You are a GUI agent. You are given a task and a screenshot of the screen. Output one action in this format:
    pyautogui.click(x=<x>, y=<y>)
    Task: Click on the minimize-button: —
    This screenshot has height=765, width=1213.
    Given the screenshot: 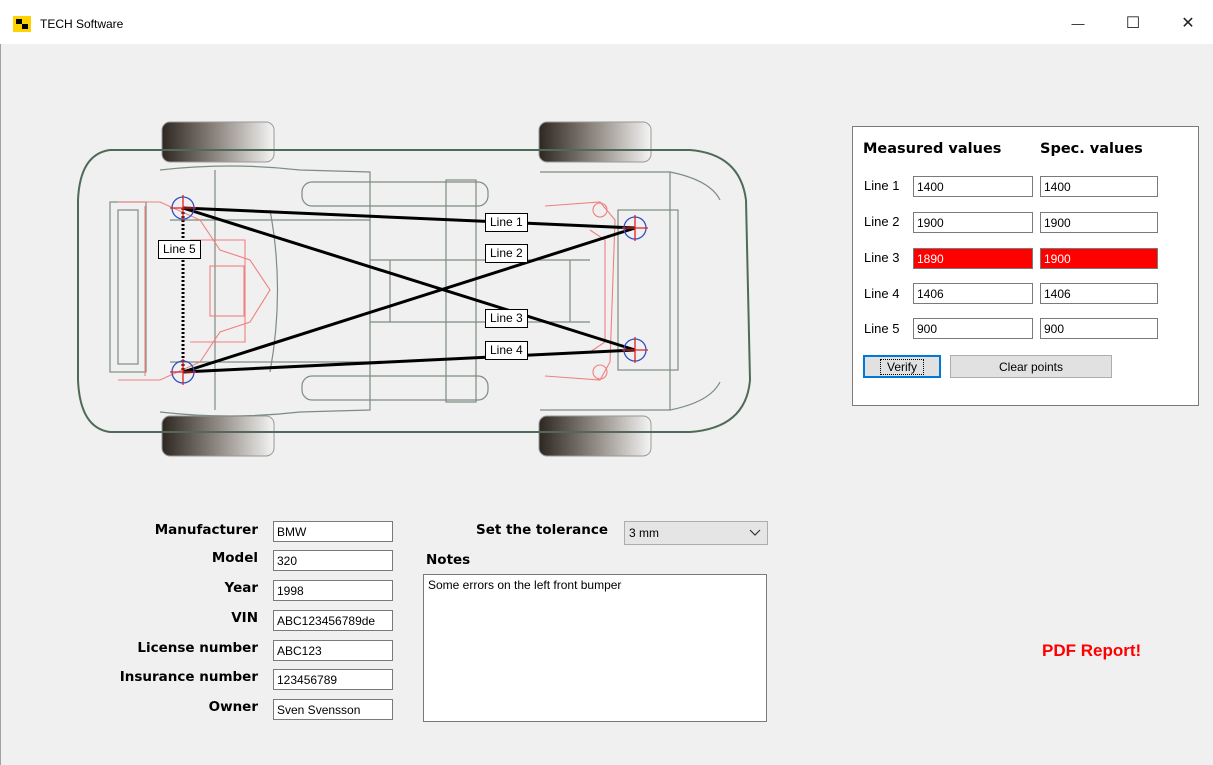 What is the action you would take?
    pyautogui.click(x=1078, y=23)
    